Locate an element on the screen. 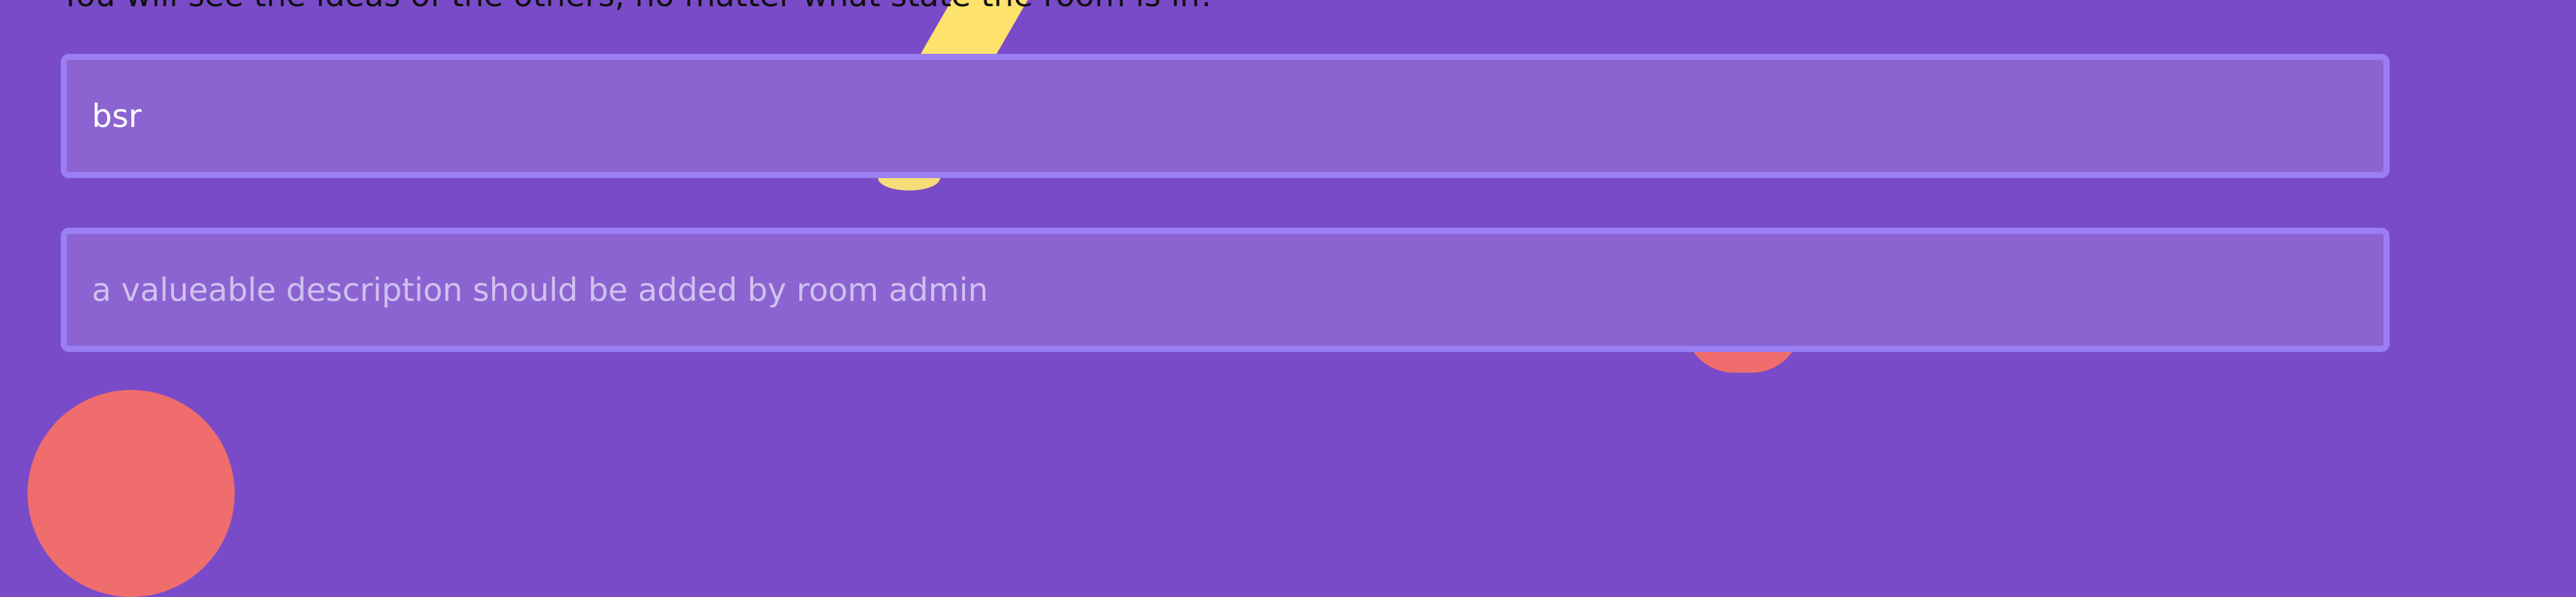 This screenshot has width=2576, height=597. decorative-coral-circle is located at coordinates (131, 494).